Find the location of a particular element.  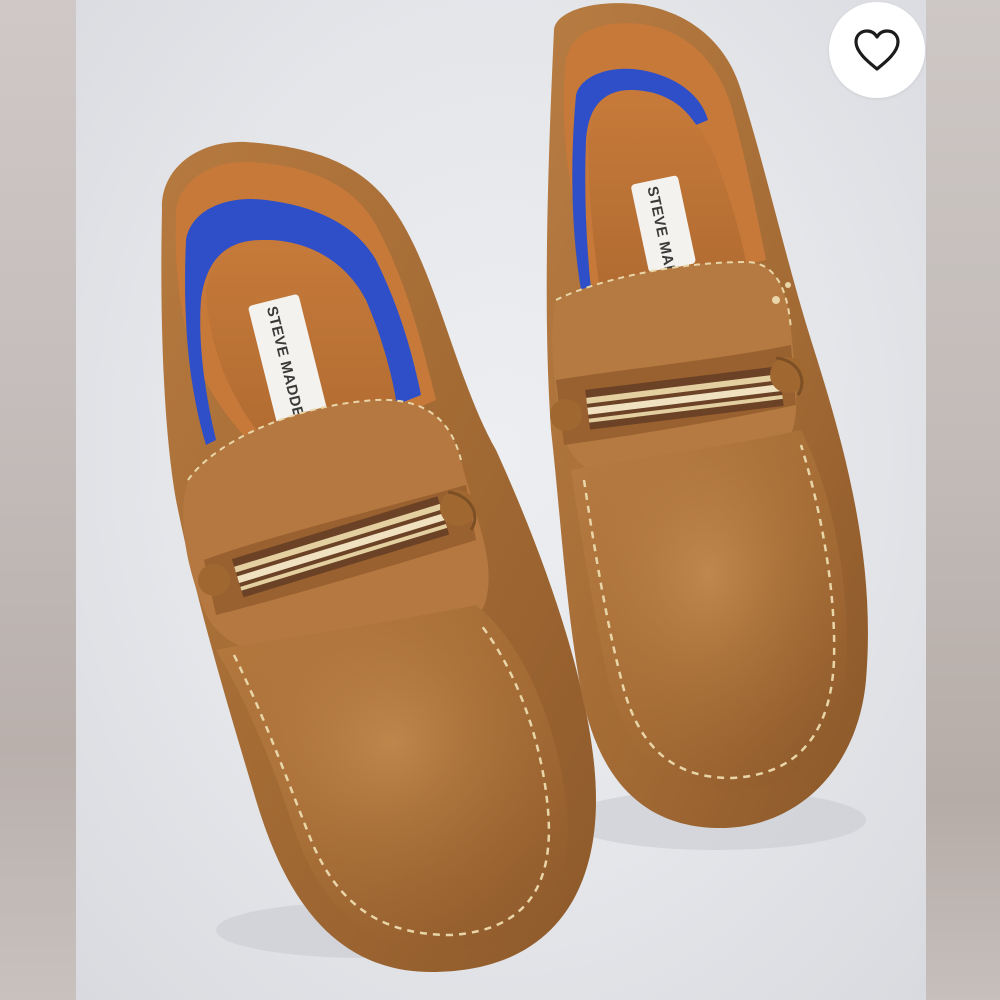

blurred-backdrop-left is located at coordinates (38, 500).